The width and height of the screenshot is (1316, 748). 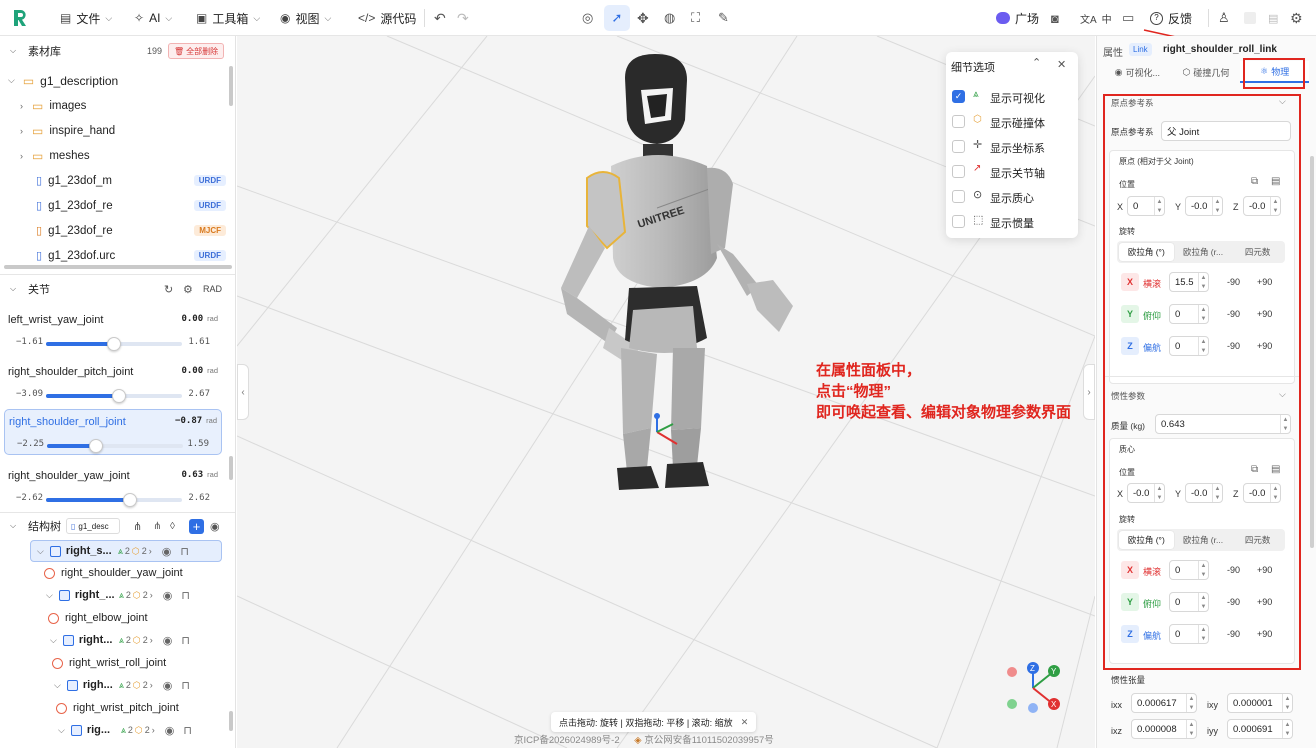 I want to click on menu-toolbox: ▣ 工具箱 ⌵, so click(x=228, y=18).